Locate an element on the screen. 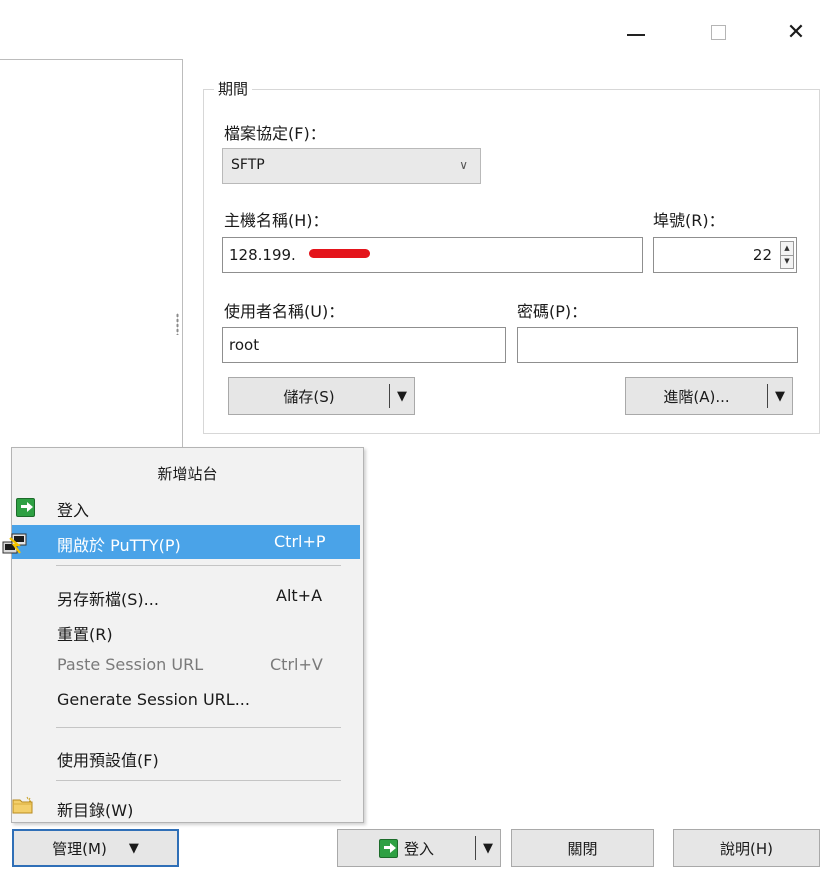 The width and height of the screenshot is (830, 873). manage-button: 管理(M) ▼ is located at coordinates (95, 848).